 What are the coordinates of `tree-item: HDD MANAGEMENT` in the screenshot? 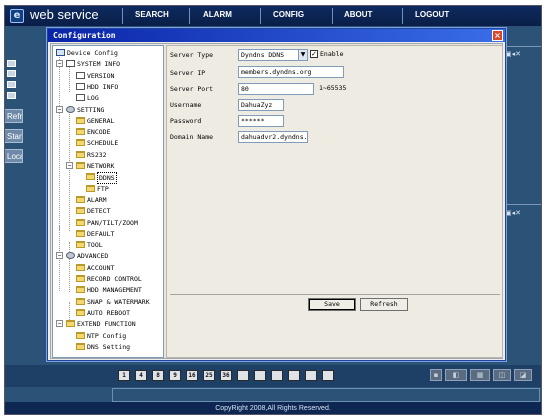 It's located at (108, 290).